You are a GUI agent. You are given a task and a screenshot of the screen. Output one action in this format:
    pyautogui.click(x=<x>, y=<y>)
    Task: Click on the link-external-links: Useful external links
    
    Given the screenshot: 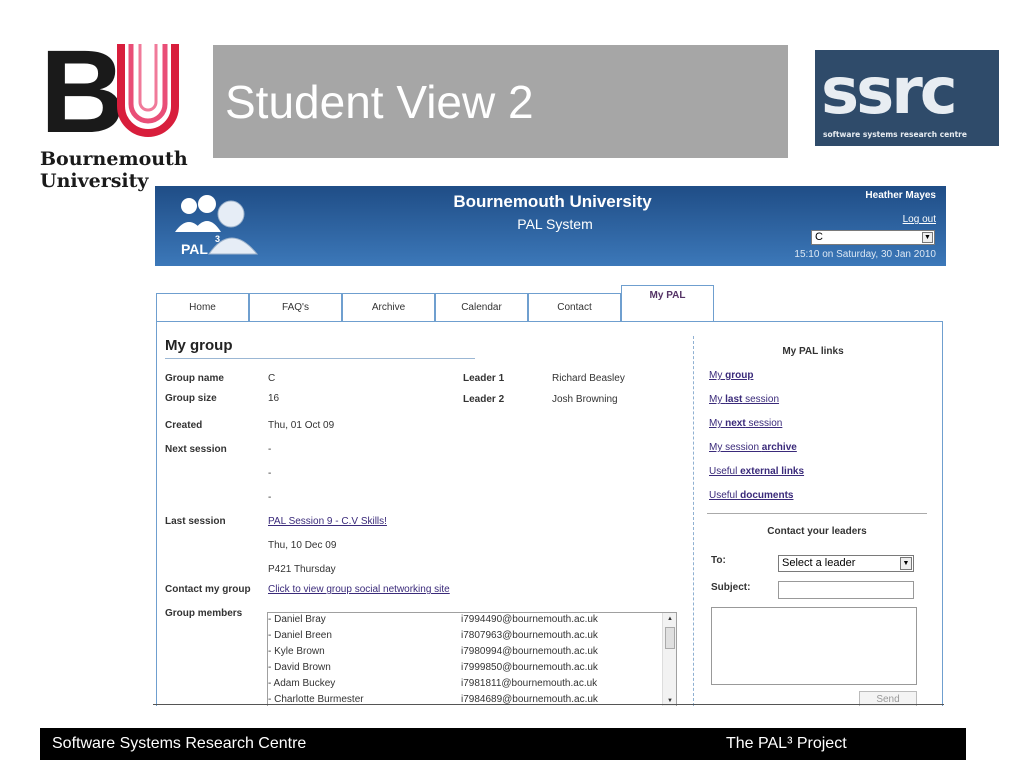 What is the action you would take?
    pyautogui.click(x=756, y=471)
    